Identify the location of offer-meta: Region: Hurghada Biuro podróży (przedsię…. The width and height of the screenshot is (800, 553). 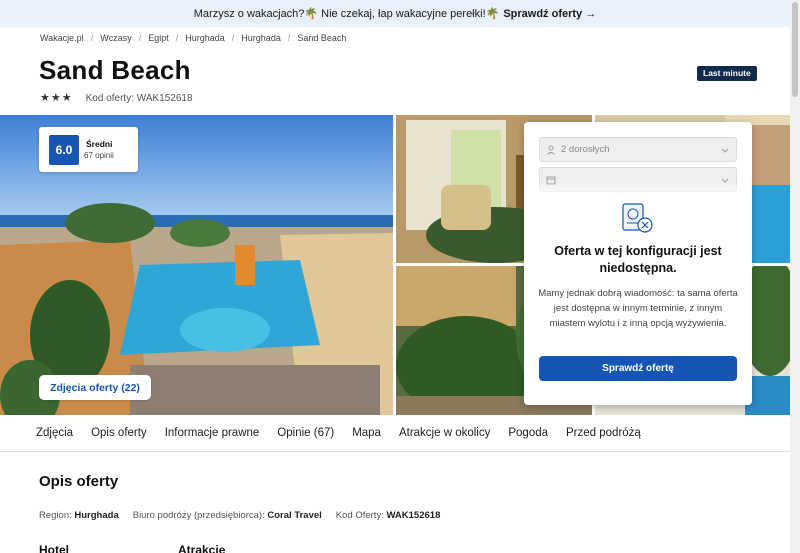
(246, 515).